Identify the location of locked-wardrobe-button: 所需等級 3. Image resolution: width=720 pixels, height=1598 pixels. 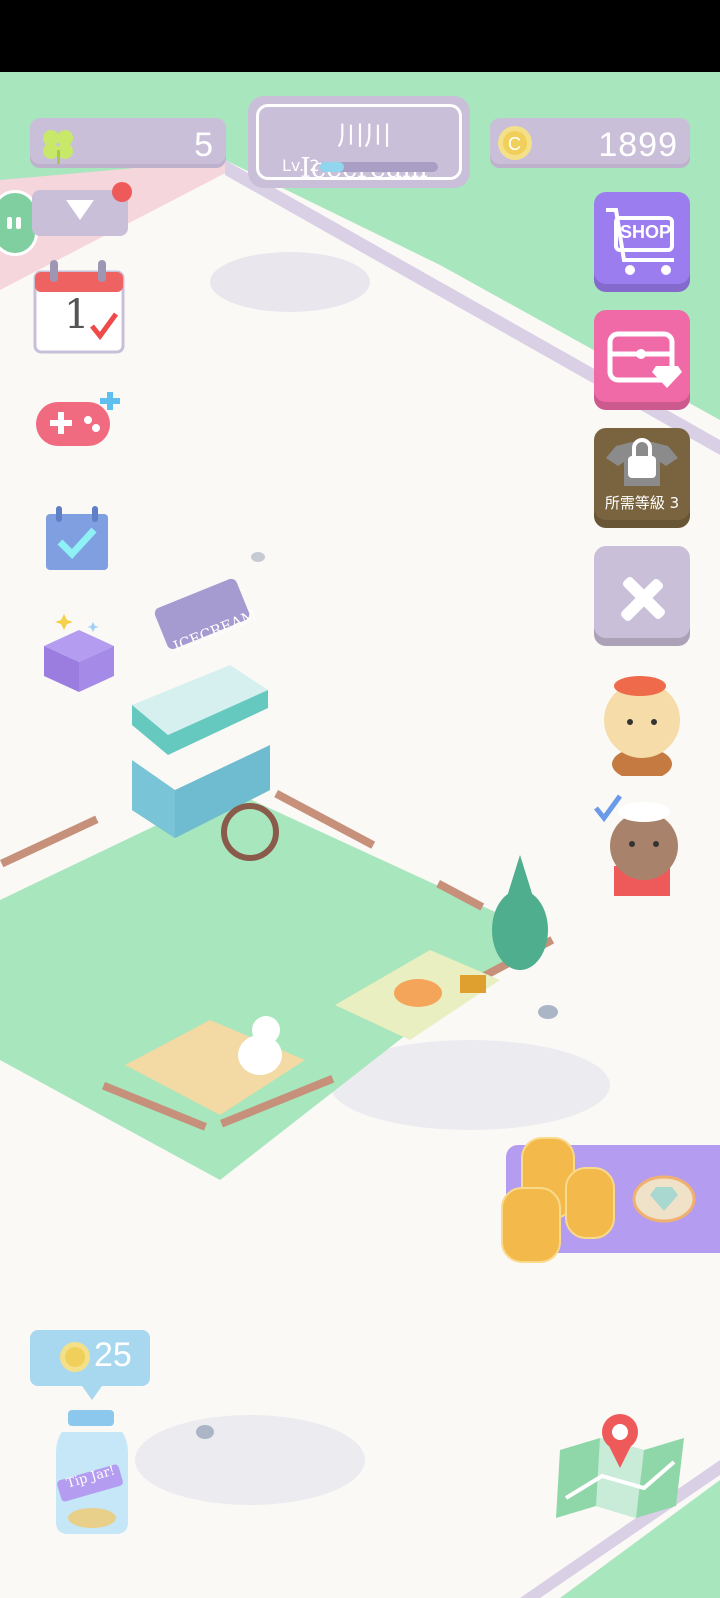
(642, 478).